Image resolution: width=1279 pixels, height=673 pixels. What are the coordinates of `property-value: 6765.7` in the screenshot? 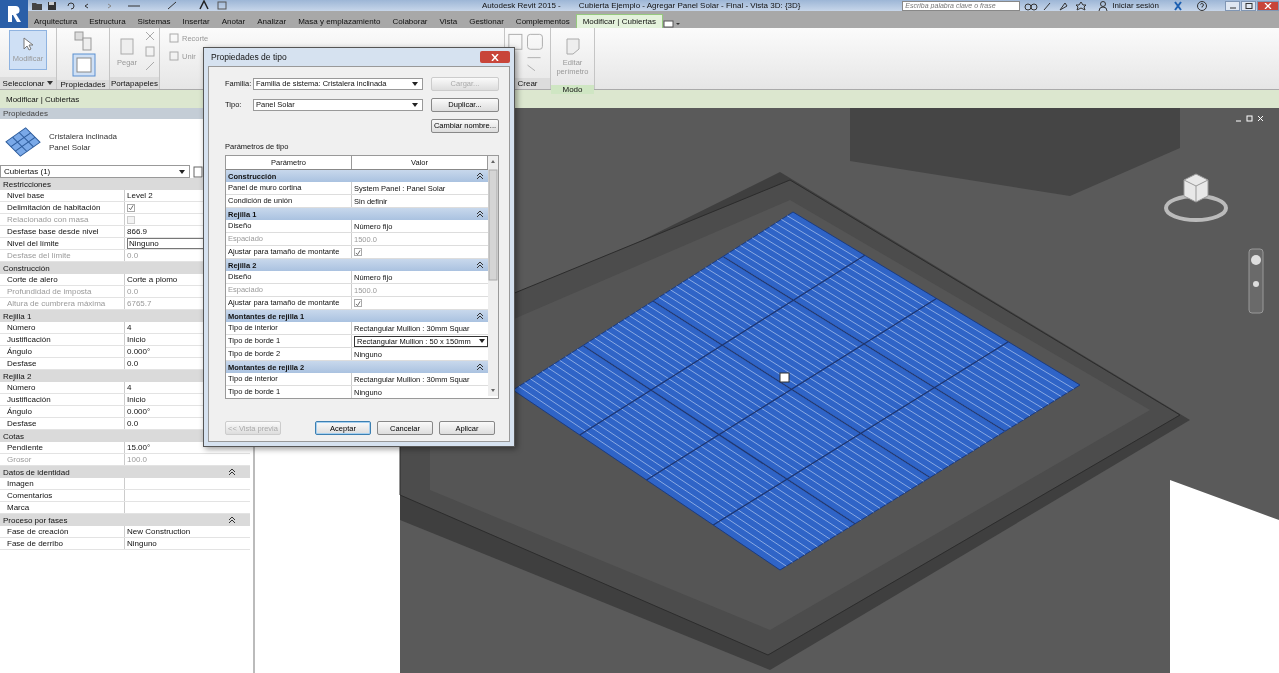 It's located at (139, 303).